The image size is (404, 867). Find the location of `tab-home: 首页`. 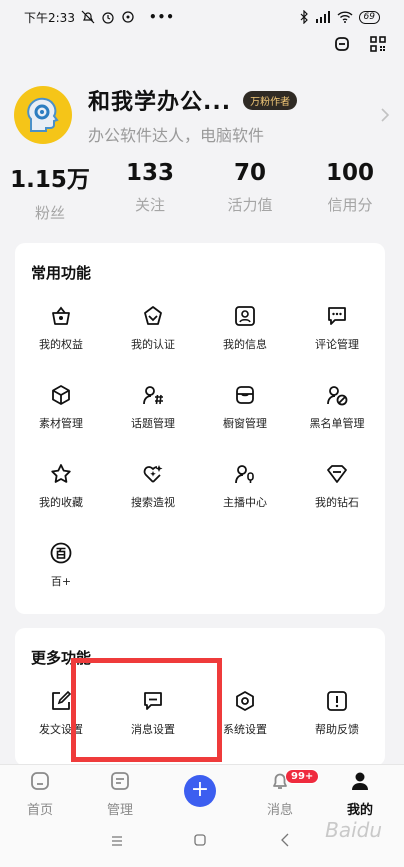

tab-home: 首页 is located at coordinates (40, 794).